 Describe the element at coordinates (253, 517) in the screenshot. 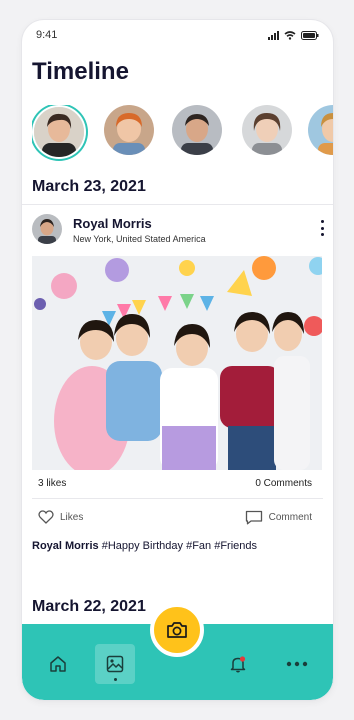

I see `comment-icon` at that location.